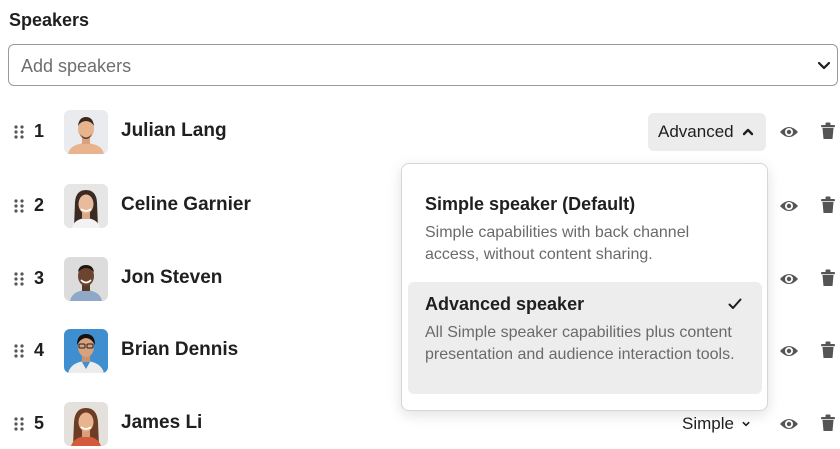  Describe the element at coordinates (76, 66) in the screenshot. I see `add-speakers-placeholder: Add speakers` at that location.